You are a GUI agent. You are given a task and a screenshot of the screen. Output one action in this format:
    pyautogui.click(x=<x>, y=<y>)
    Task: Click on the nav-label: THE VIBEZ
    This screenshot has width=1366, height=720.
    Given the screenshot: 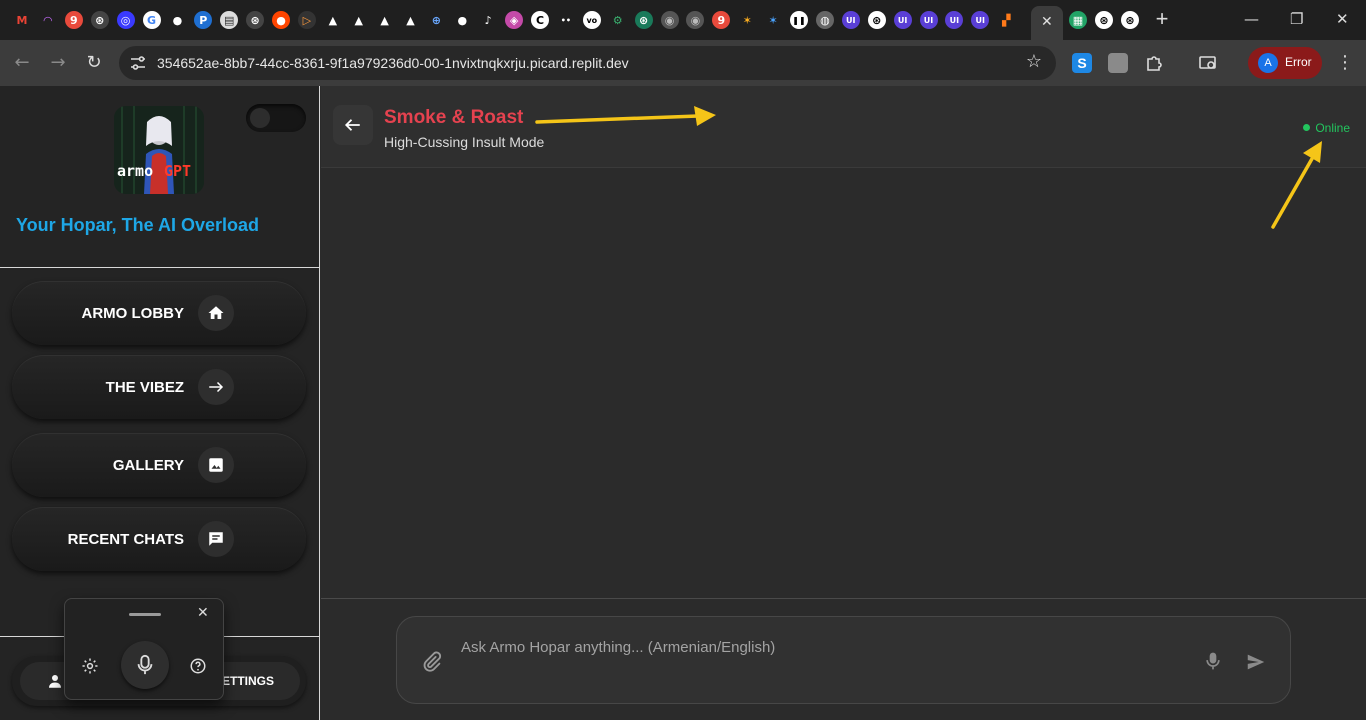 What is the action you would take?
    pyautogui.click(x=144, y=387)
    